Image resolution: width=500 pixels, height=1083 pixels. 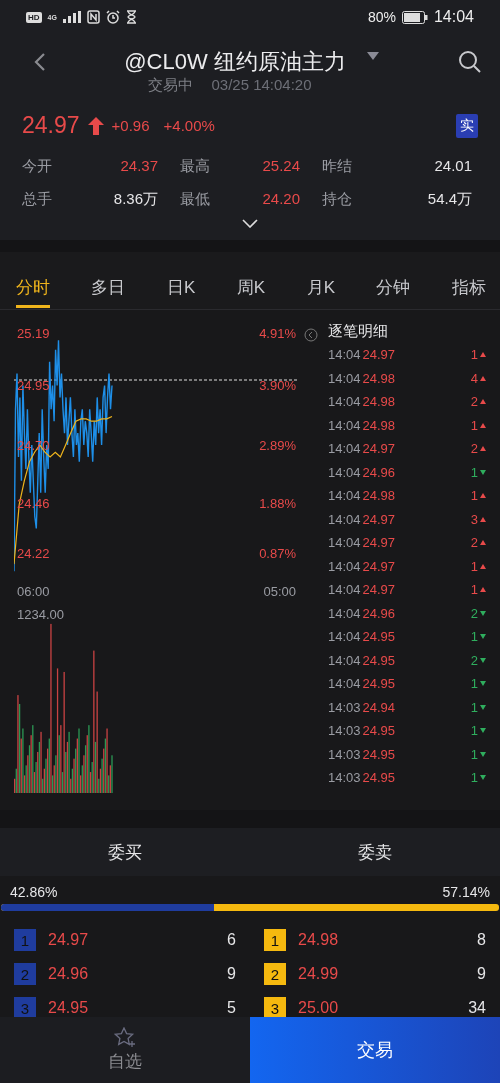 I want to click on stat-value: 8.36万, so click(x=135, y=199).